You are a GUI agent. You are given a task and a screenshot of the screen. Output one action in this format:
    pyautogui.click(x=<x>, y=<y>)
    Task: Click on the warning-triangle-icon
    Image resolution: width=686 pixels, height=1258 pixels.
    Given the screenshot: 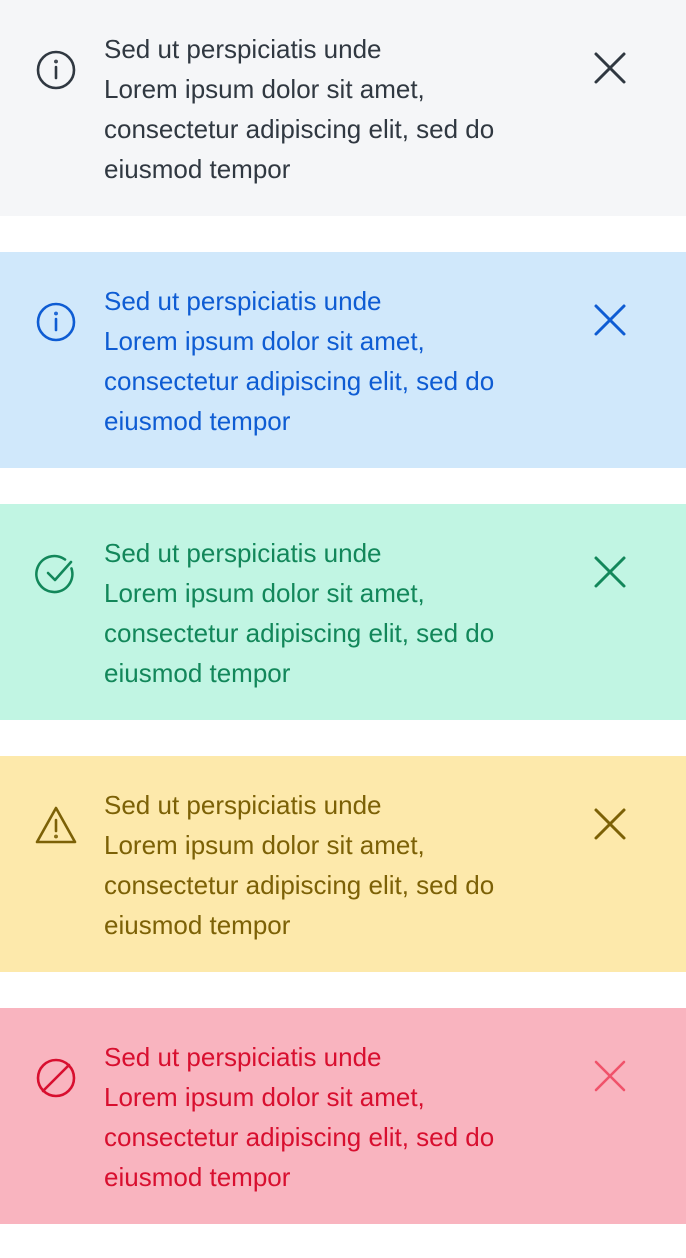 What is the action you would take?
    pyautogui.click(x=56, y=826)
    